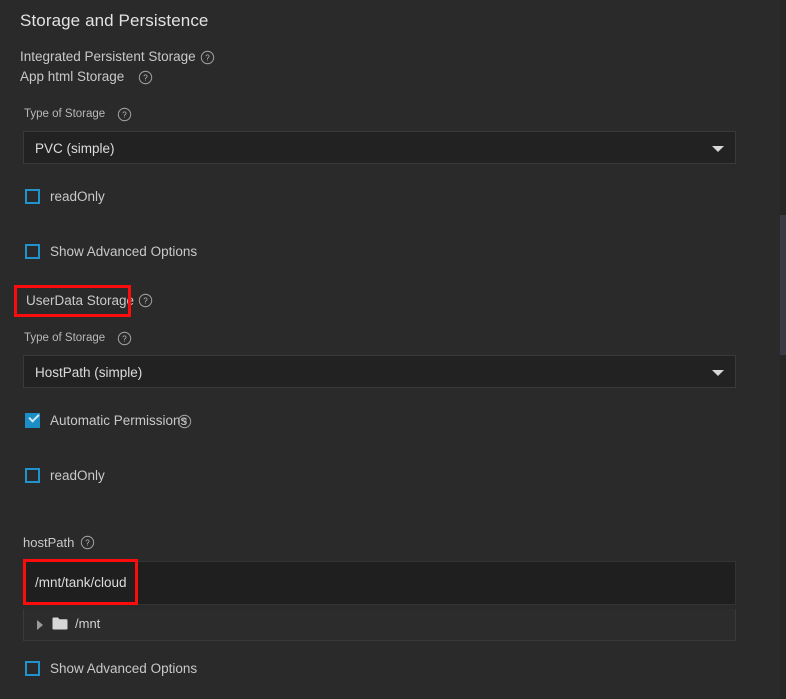 The height and width of the screenshot is (699, 786). I want to click on help-circle-icon-userdata-storage: ?, so click(145, 300).